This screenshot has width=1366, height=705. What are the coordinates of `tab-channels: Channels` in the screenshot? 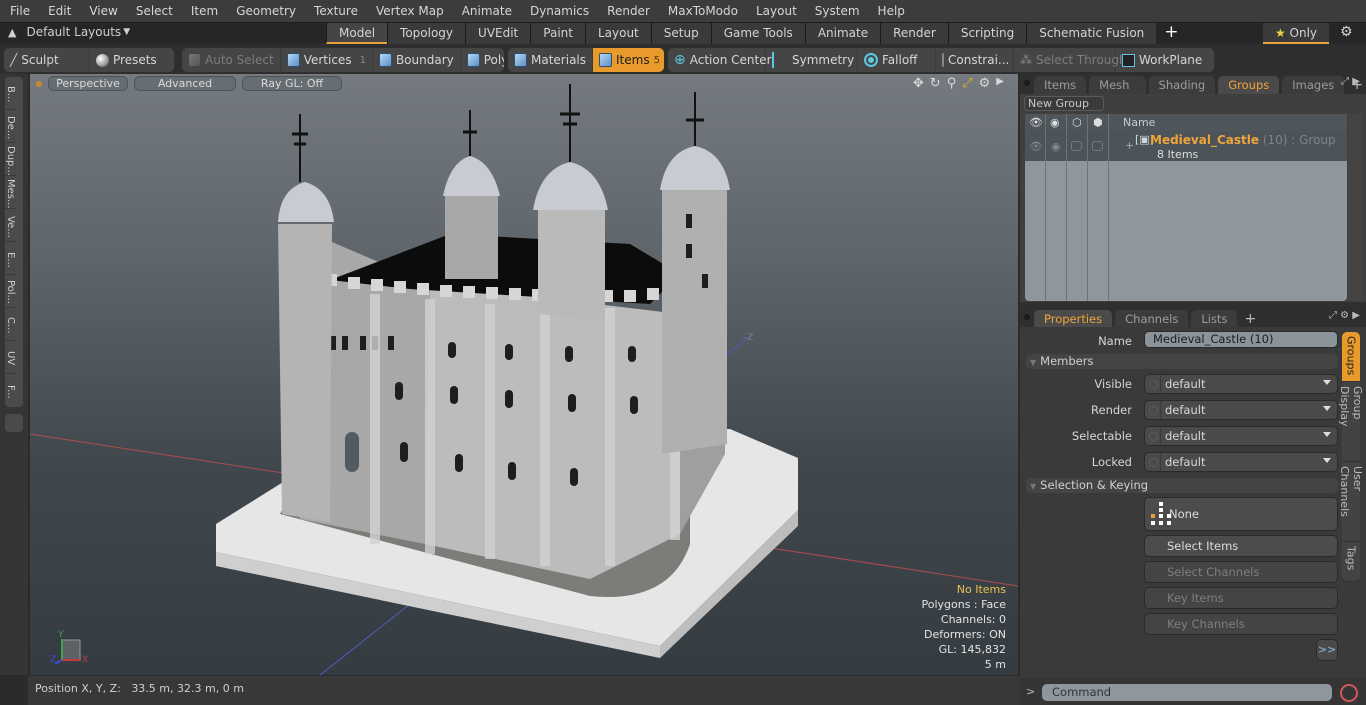 It's located at (1152, 319).